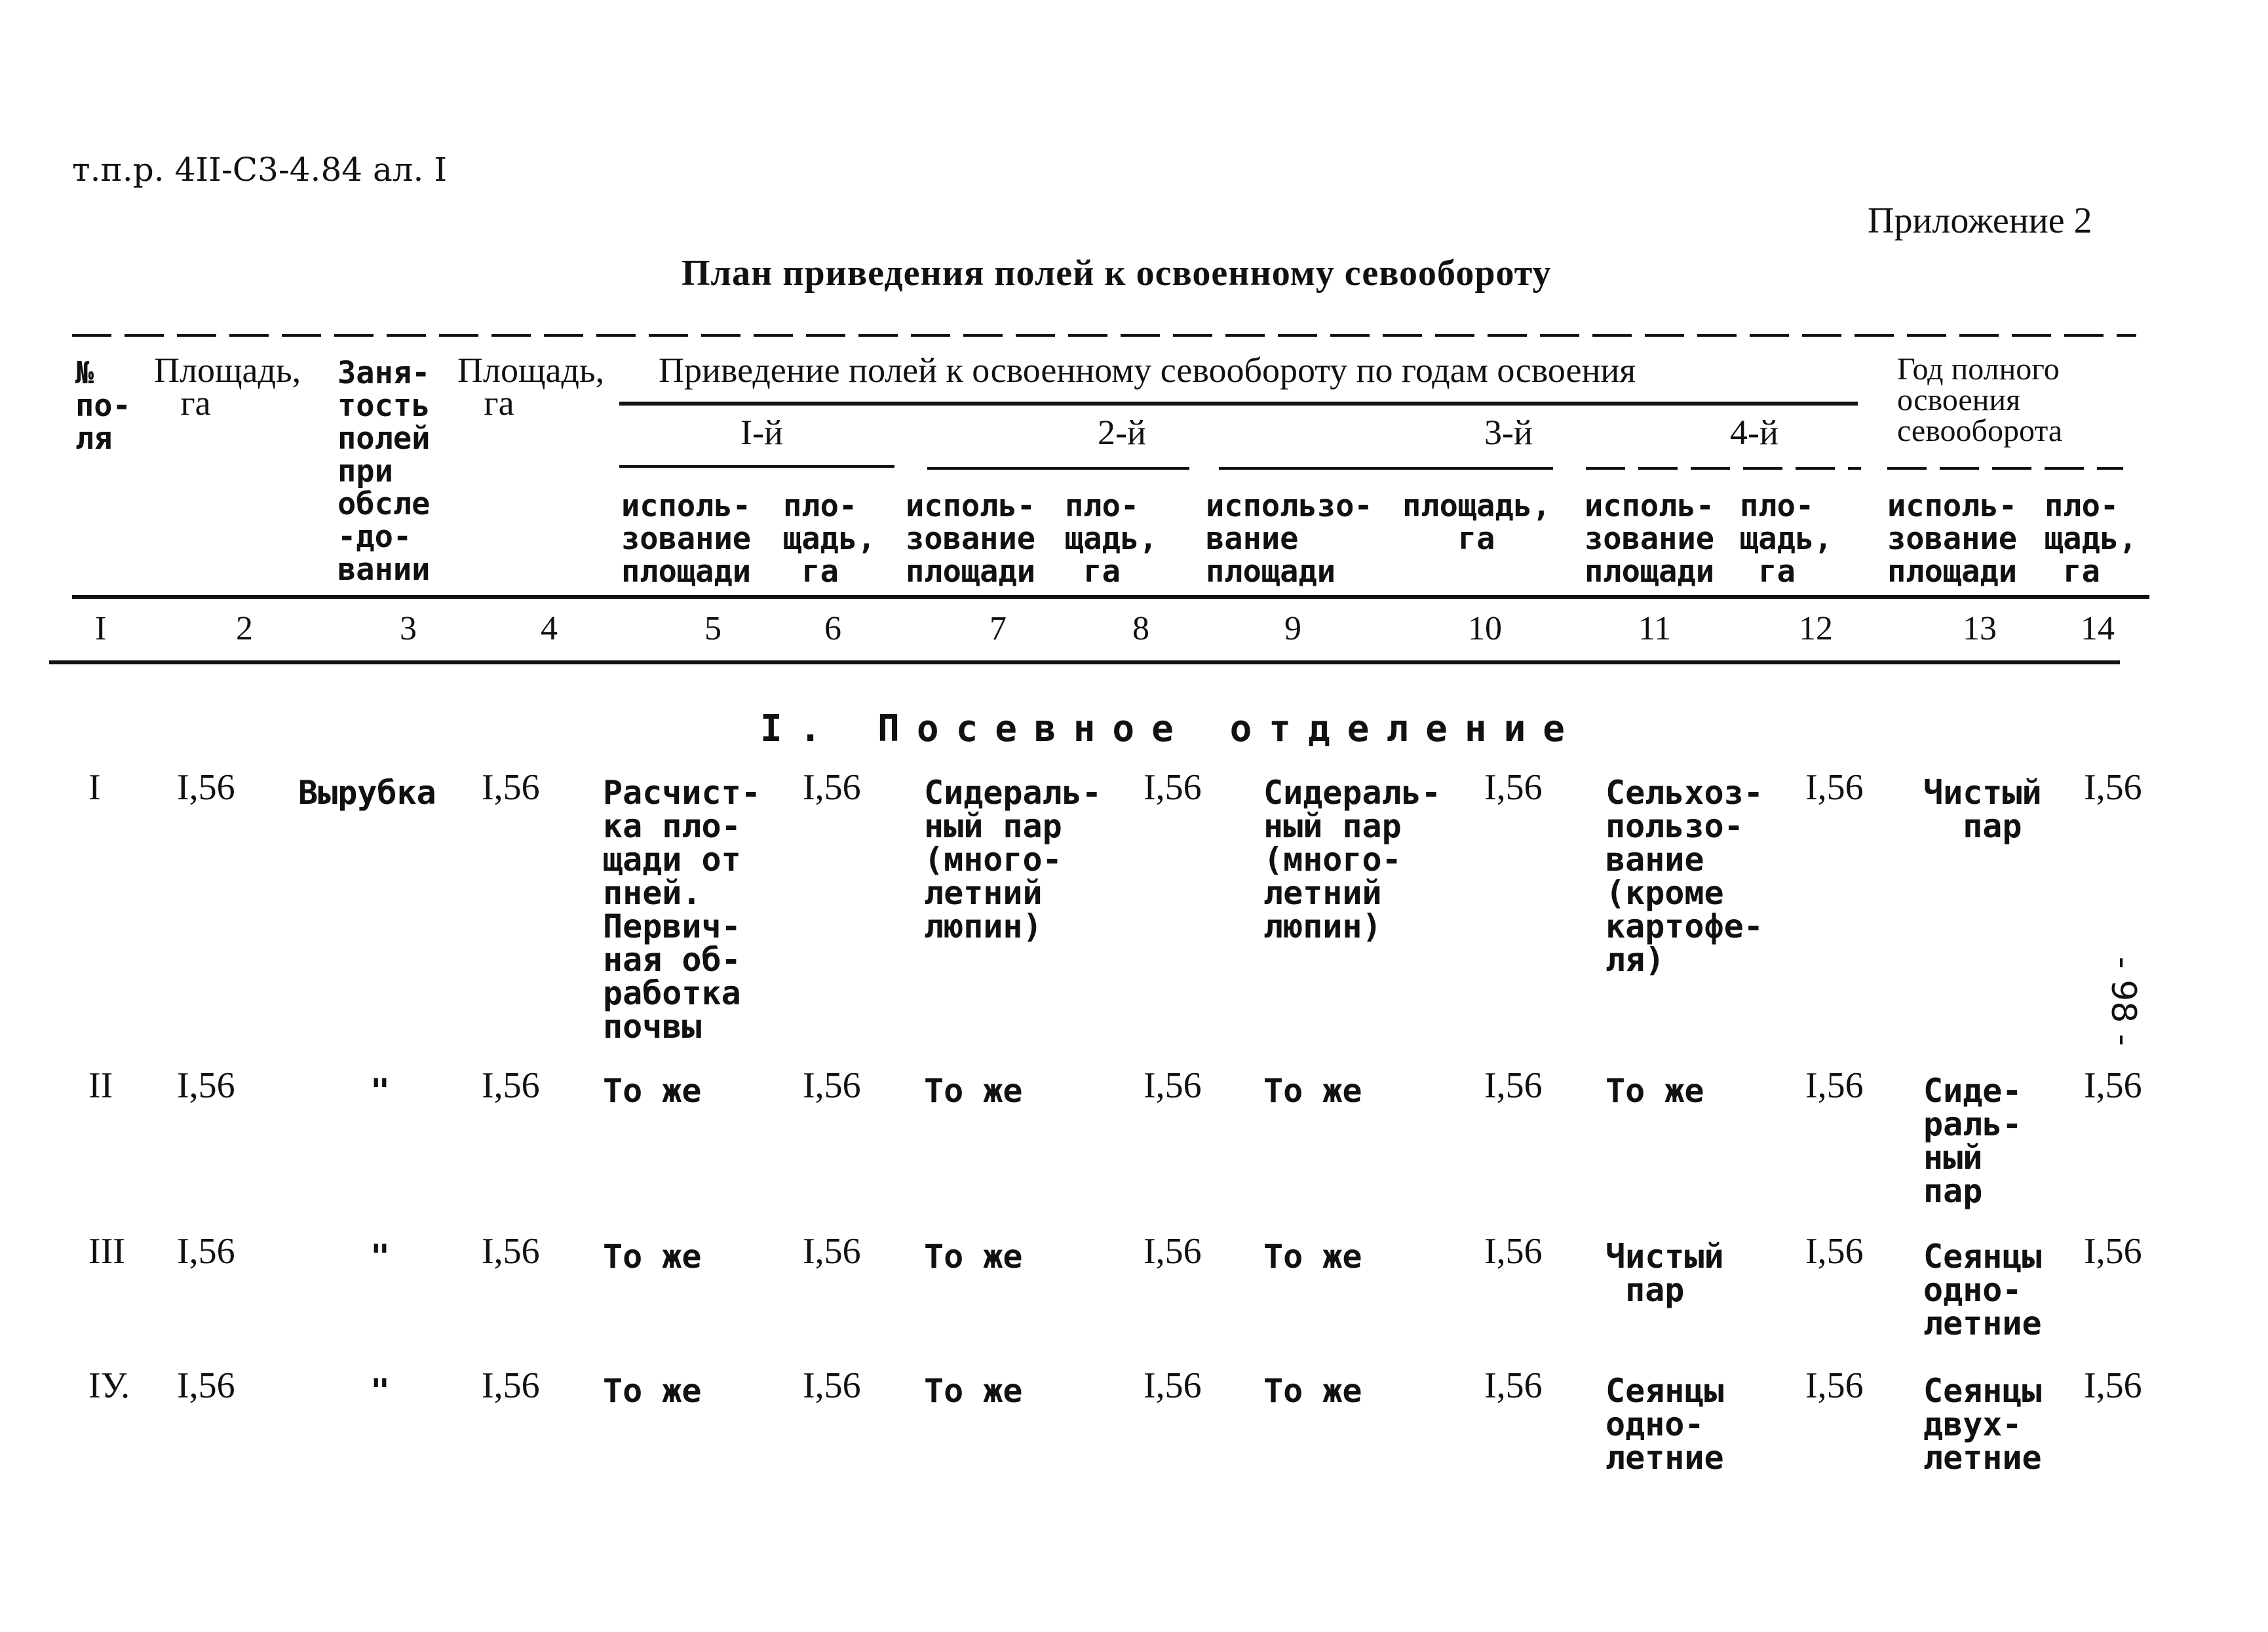 The height and width of the screenshot is (1632, 2268). I want to click on section-heading: I. Посевное отделение, so click(1171, 729).